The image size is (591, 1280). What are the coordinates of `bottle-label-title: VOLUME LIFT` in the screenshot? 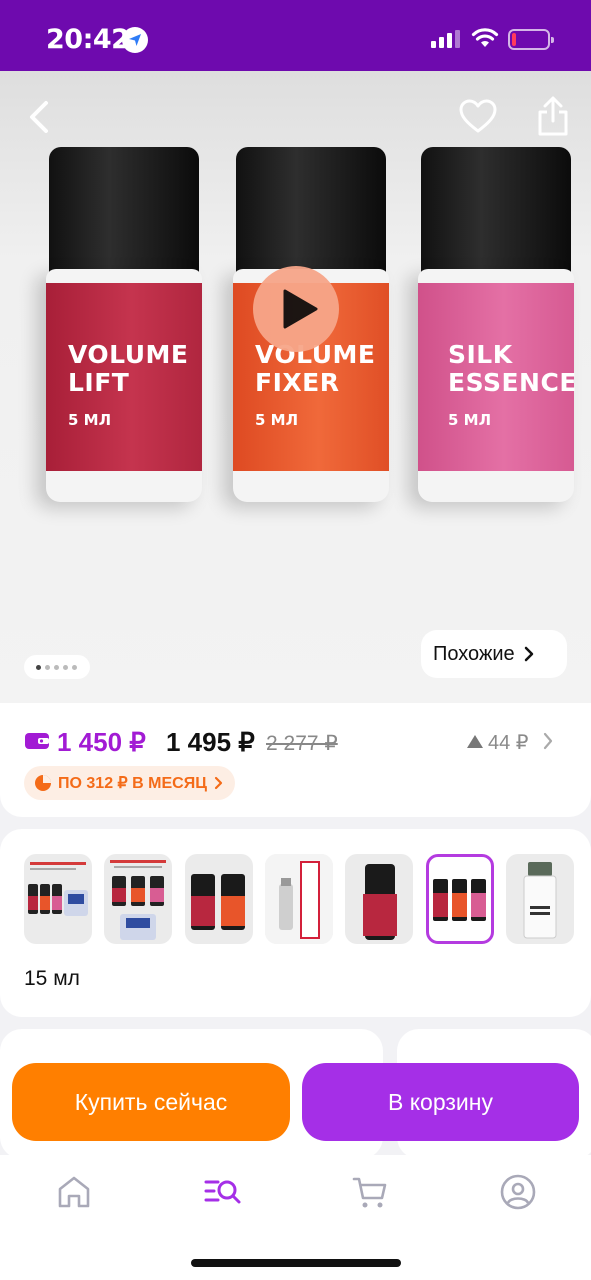 It's located at (128, 368).